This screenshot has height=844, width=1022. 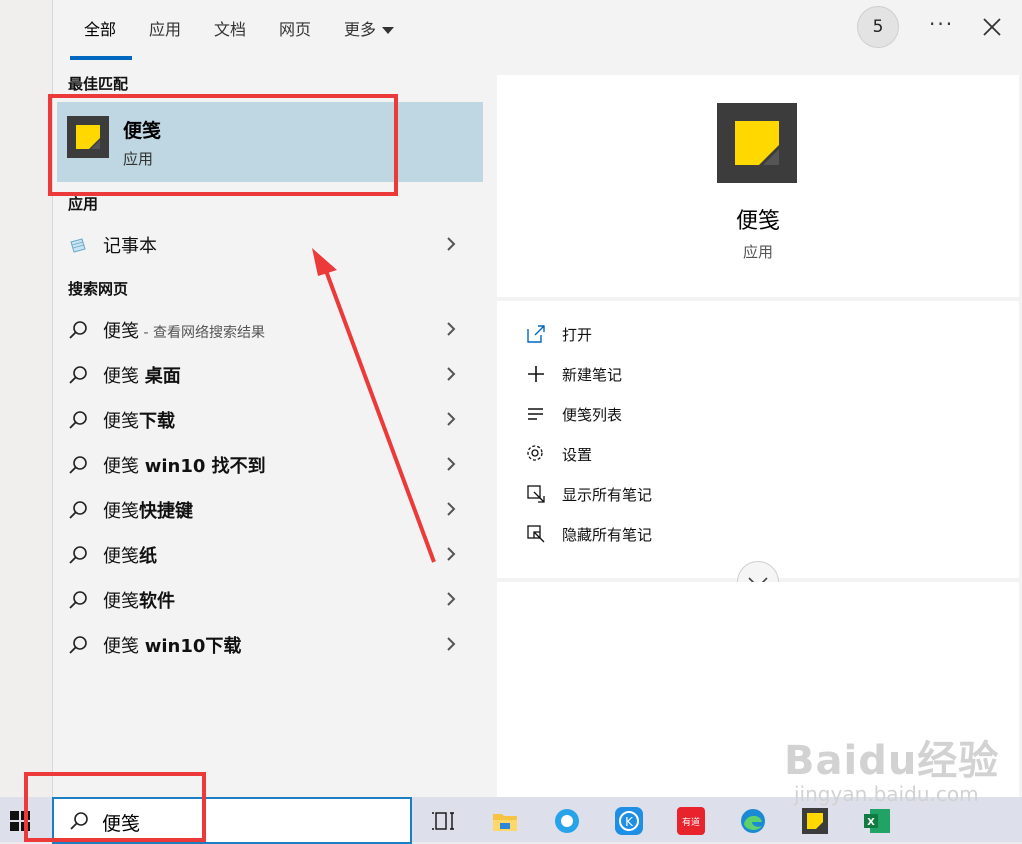 I want to click on tab-documents: 文档, so click(x=230, y=28).